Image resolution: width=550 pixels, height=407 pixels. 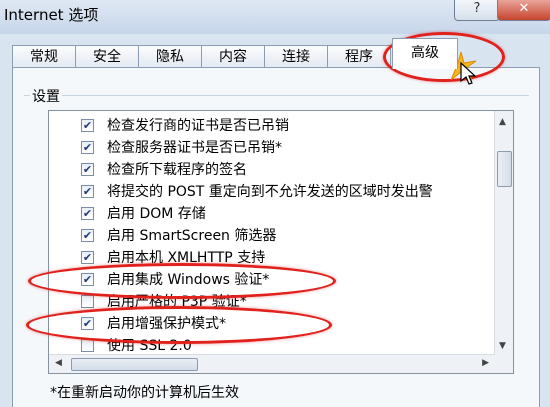 I want to click on list-item: ✔ 启用 SmartScreen 筛选器, so click(x=272, y=236).